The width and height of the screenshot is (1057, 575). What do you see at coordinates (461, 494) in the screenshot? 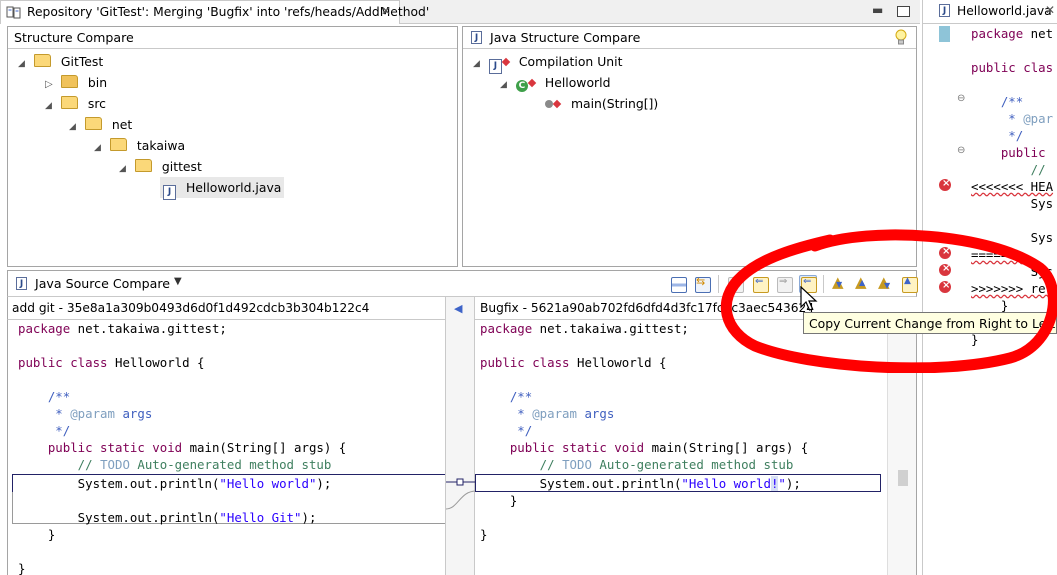
I see `diff-connector` at bounding box center [461, 494].